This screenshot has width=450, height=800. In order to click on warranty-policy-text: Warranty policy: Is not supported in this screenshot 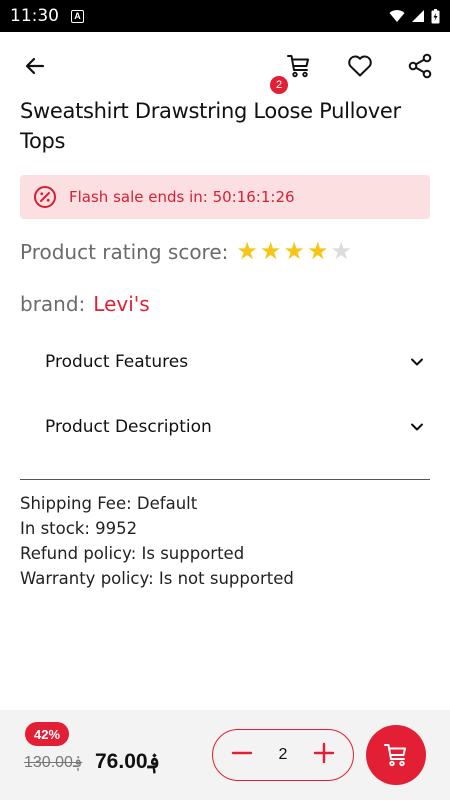, I will do `click(157, 578)`.